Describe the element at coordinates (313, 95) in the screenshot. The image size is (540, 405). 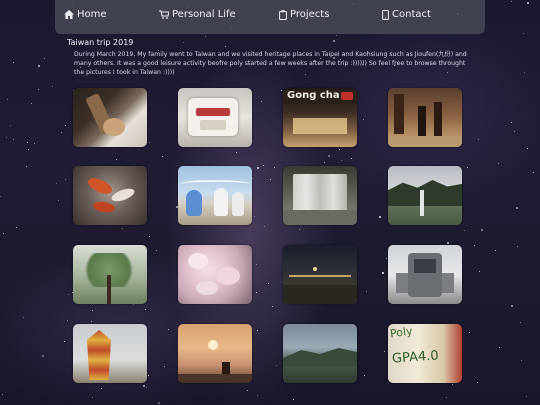
I see `shop-sign: Gong cha` at that location.